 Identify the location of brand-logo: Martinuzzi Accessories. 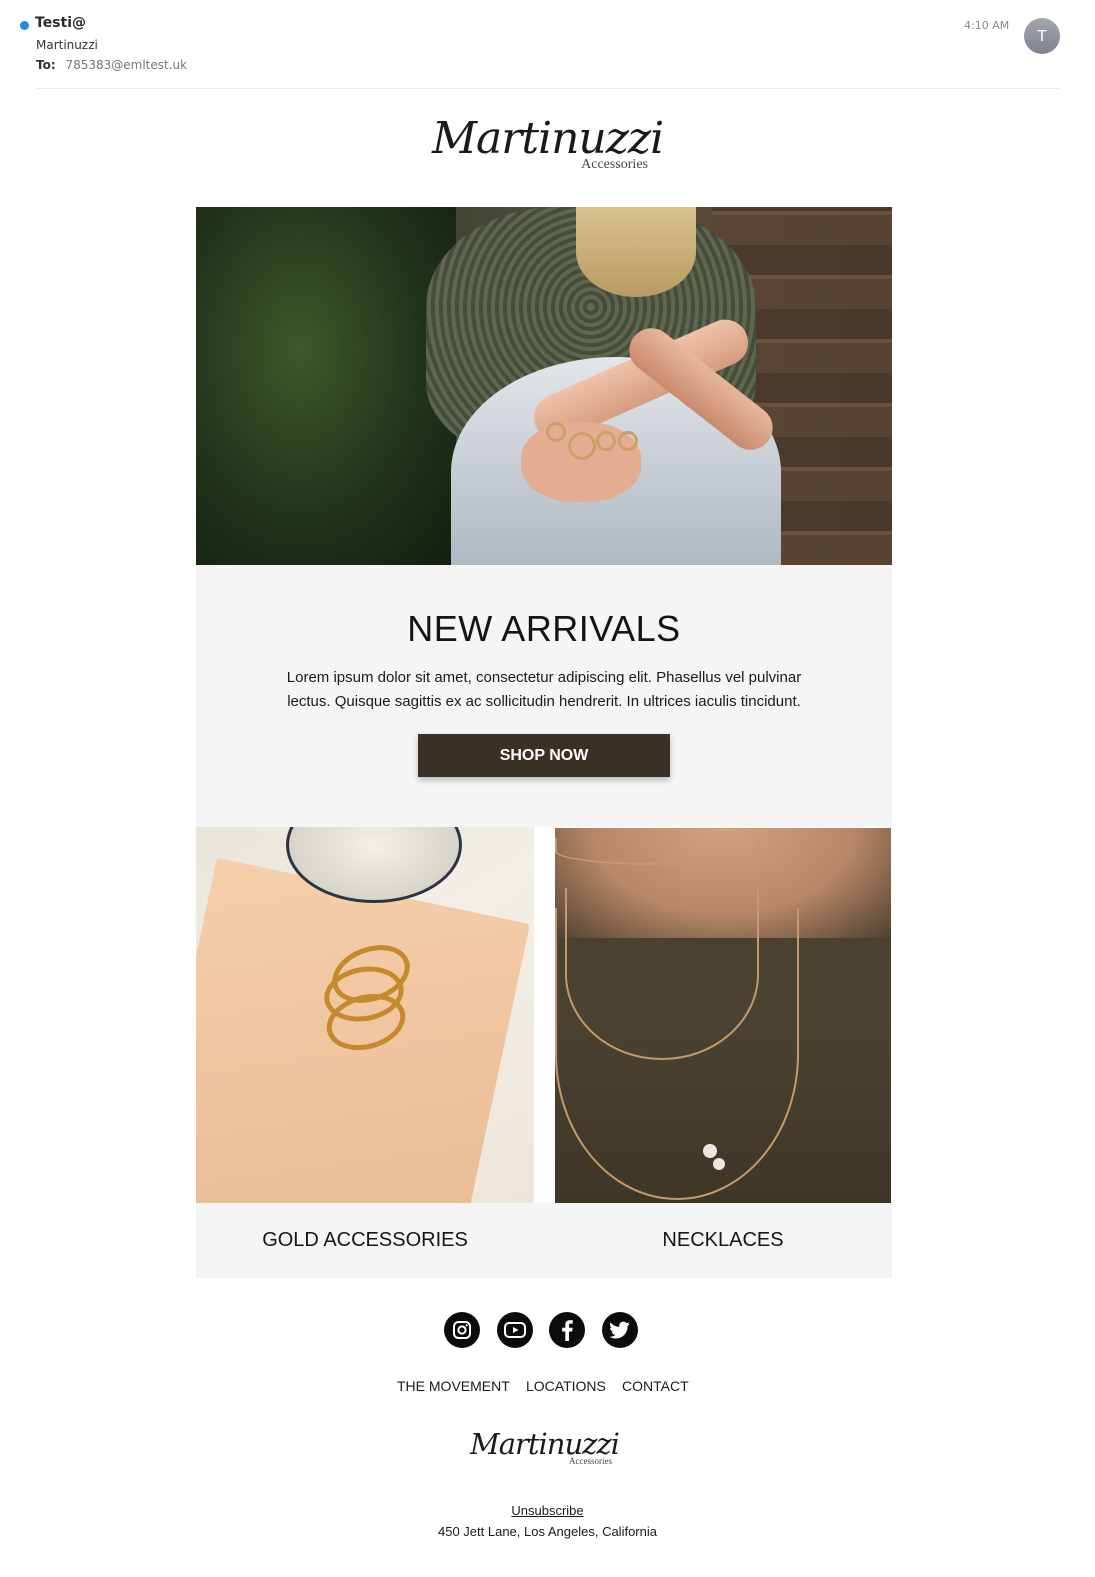
(548, 142).